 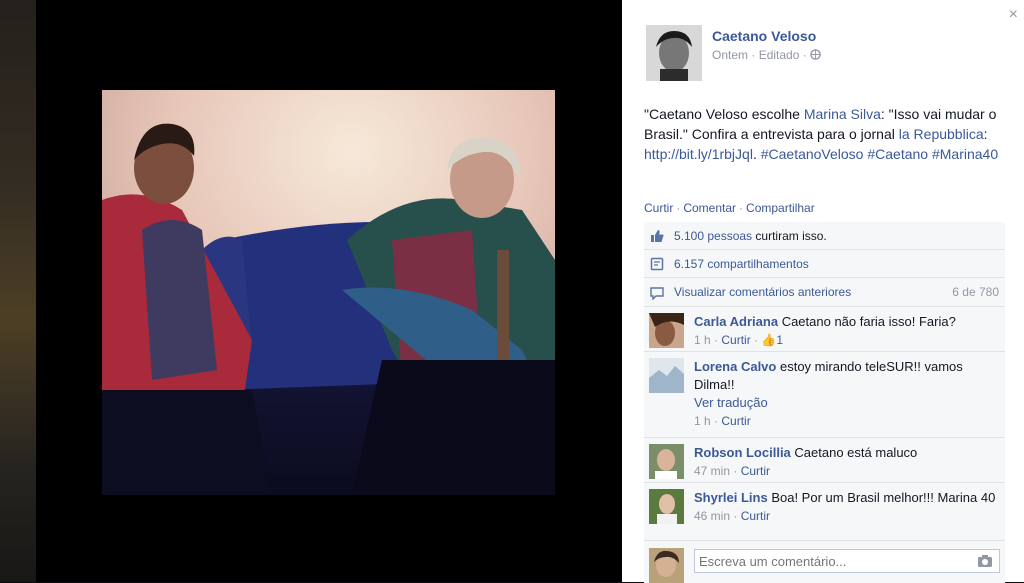 What do you see at coordinates (772, 340) in the screenshot?
I see `comment-likes-count: 👍1` at bounding box center [772, 340].